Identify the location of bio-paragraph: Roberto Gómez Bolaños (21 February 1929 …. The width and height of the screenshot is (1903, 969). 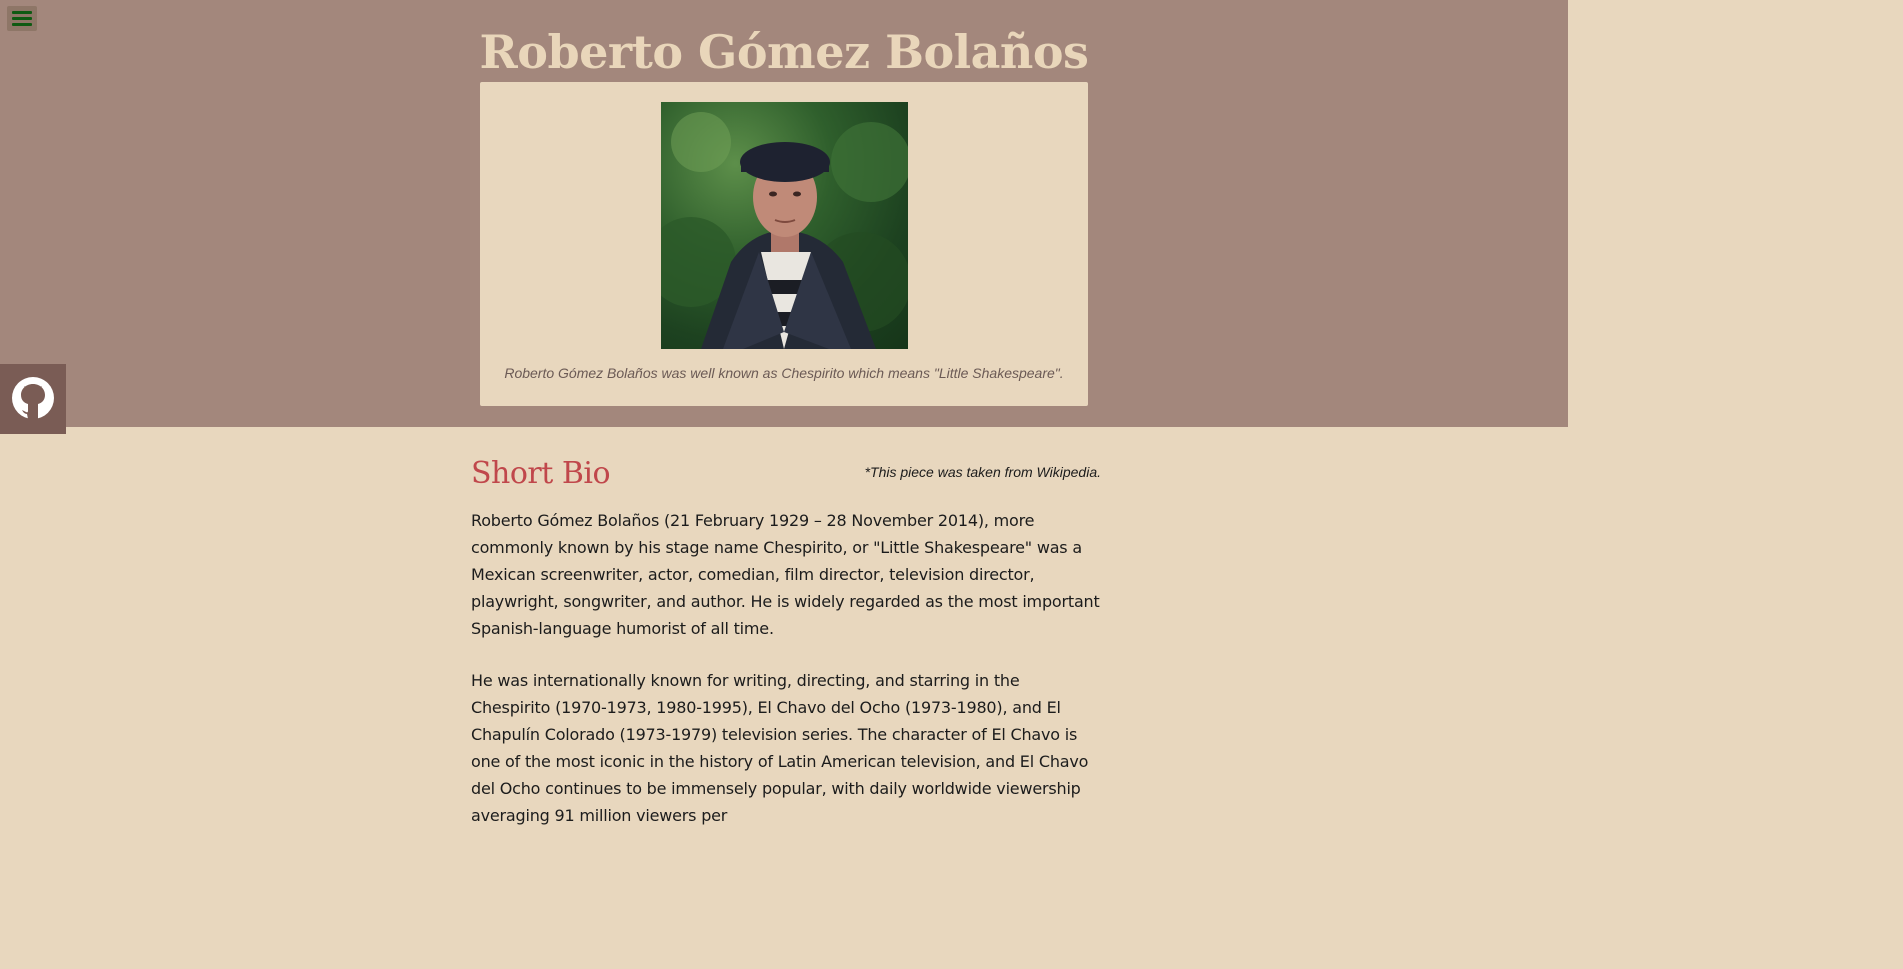
(785, 574).